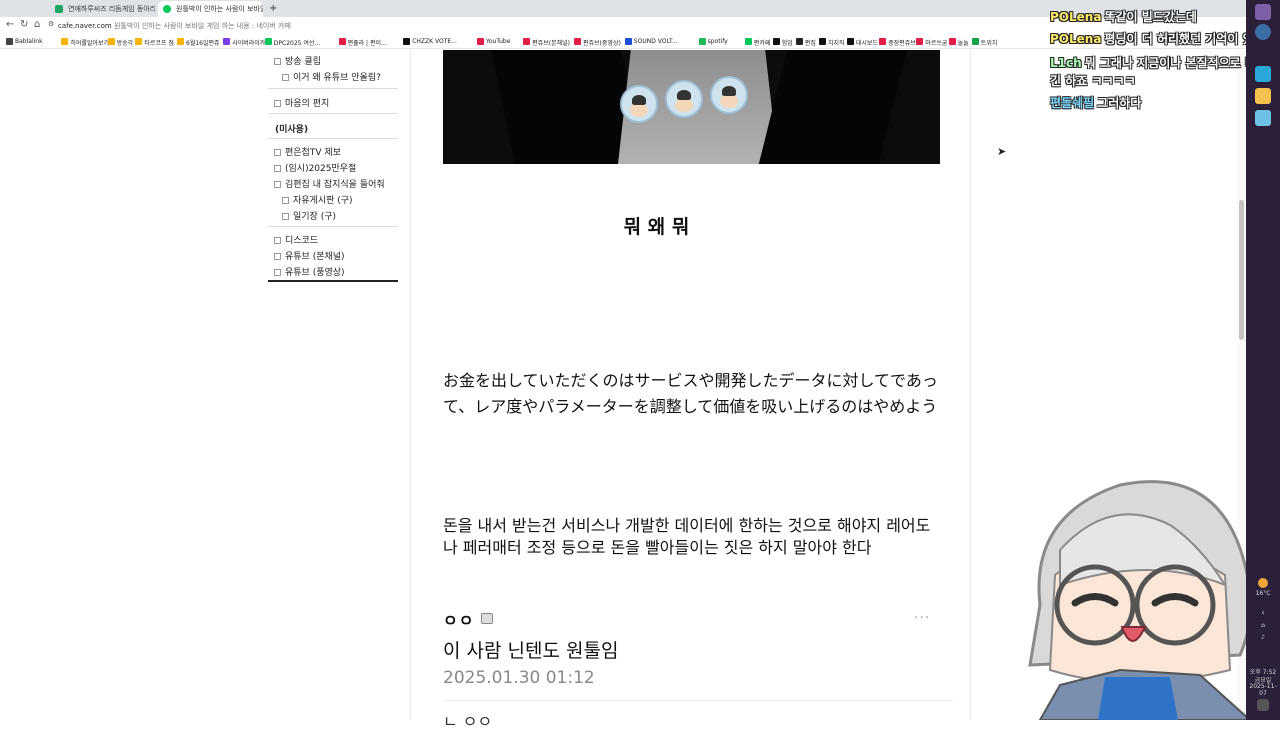 This screenshot has width=1280, height=732. What do you see at coordinates (958, 42) in the screenshot?
I see `bookmark-item: 놀놀` at bounding box center [958, 42].